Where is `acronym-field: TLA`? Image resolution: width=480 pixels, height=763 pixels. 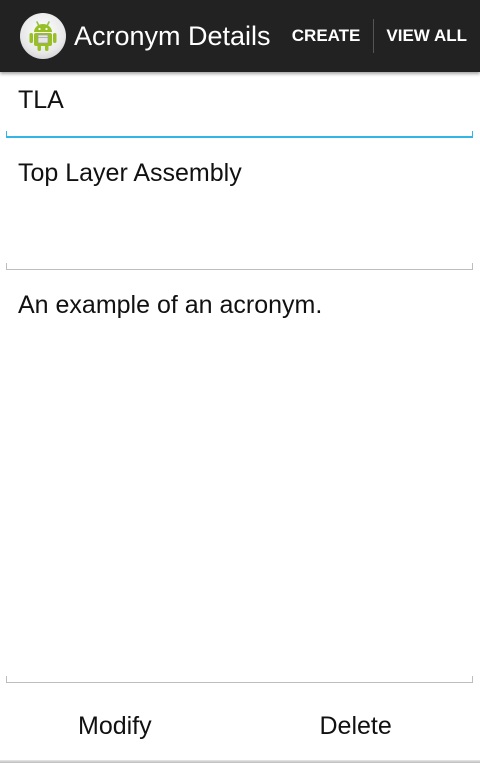
acronym-field: TLA is located at coordinates (239, 100).